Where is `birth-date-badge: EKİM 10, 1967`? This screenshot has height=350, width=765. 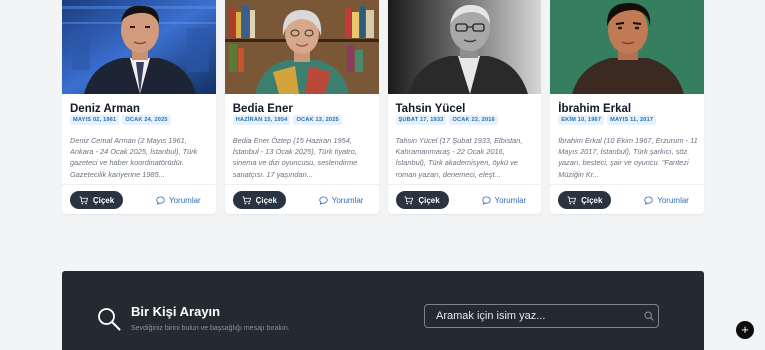
birth-date-badge: EKİM 10, 1967 is located at coordinates (581, 120).